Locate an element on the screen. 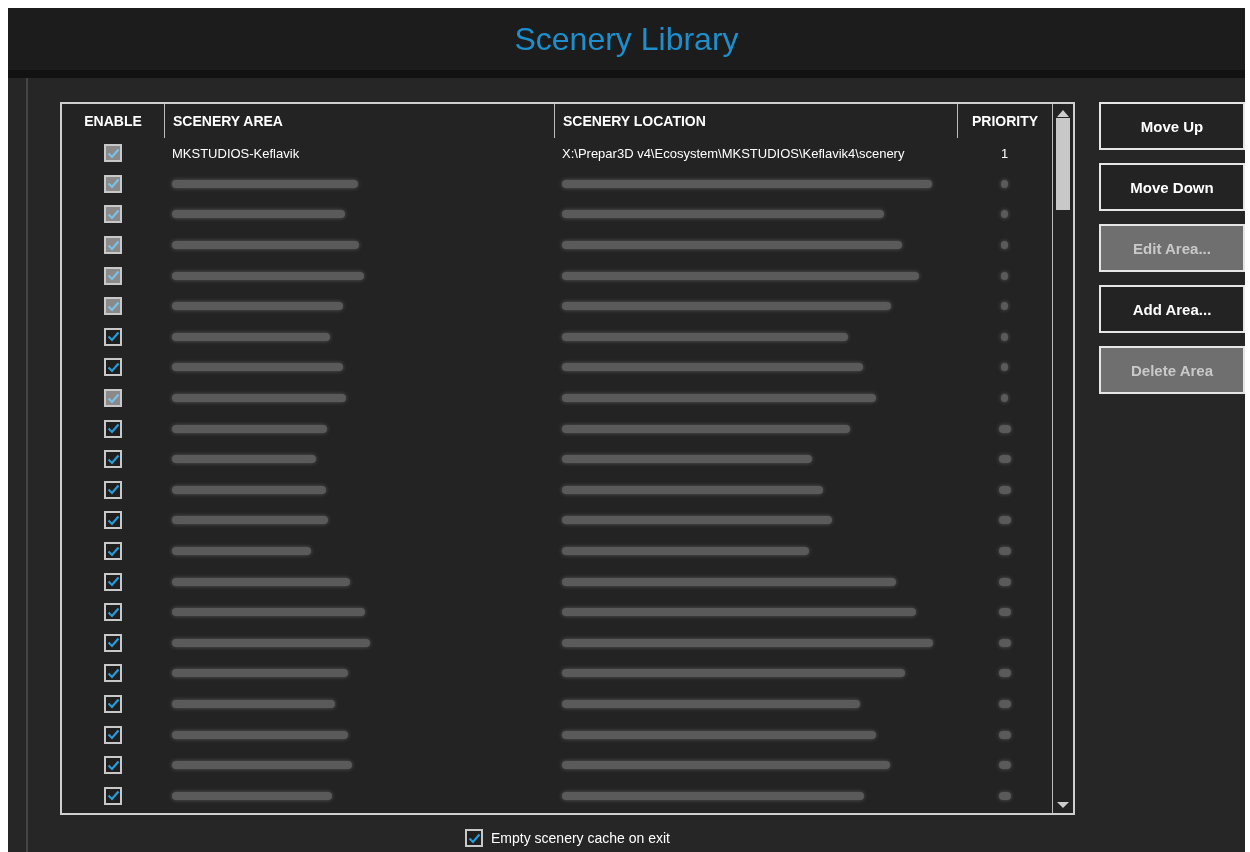 The height and width of the screenshot is (852, 1250). action-button: Move Down is located at coordinates (1172, 187).